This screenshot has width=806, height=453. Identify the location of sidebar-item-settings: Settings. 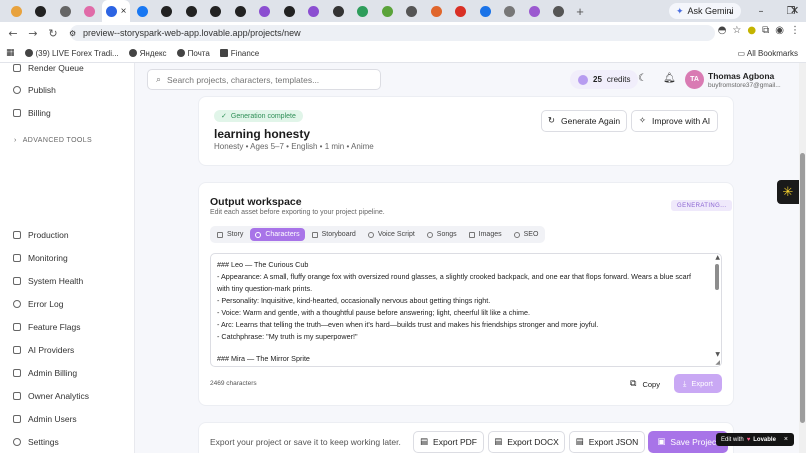
(36, 442).